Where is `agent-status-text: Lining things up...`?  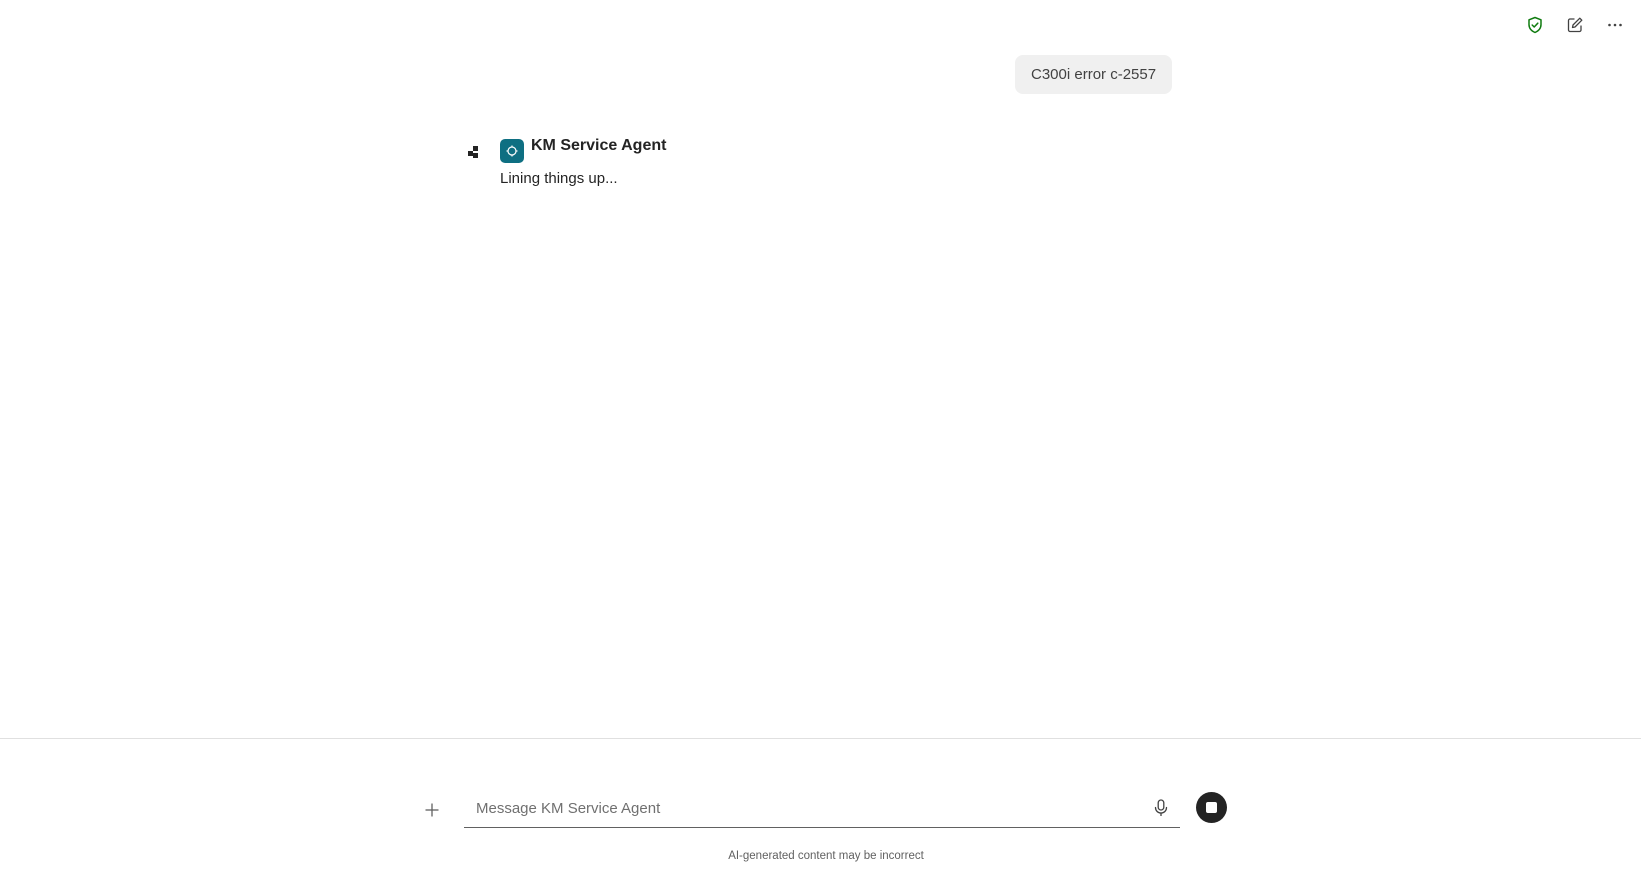 agent-status-text: Lining things up... is located at coordinates (559, 178).